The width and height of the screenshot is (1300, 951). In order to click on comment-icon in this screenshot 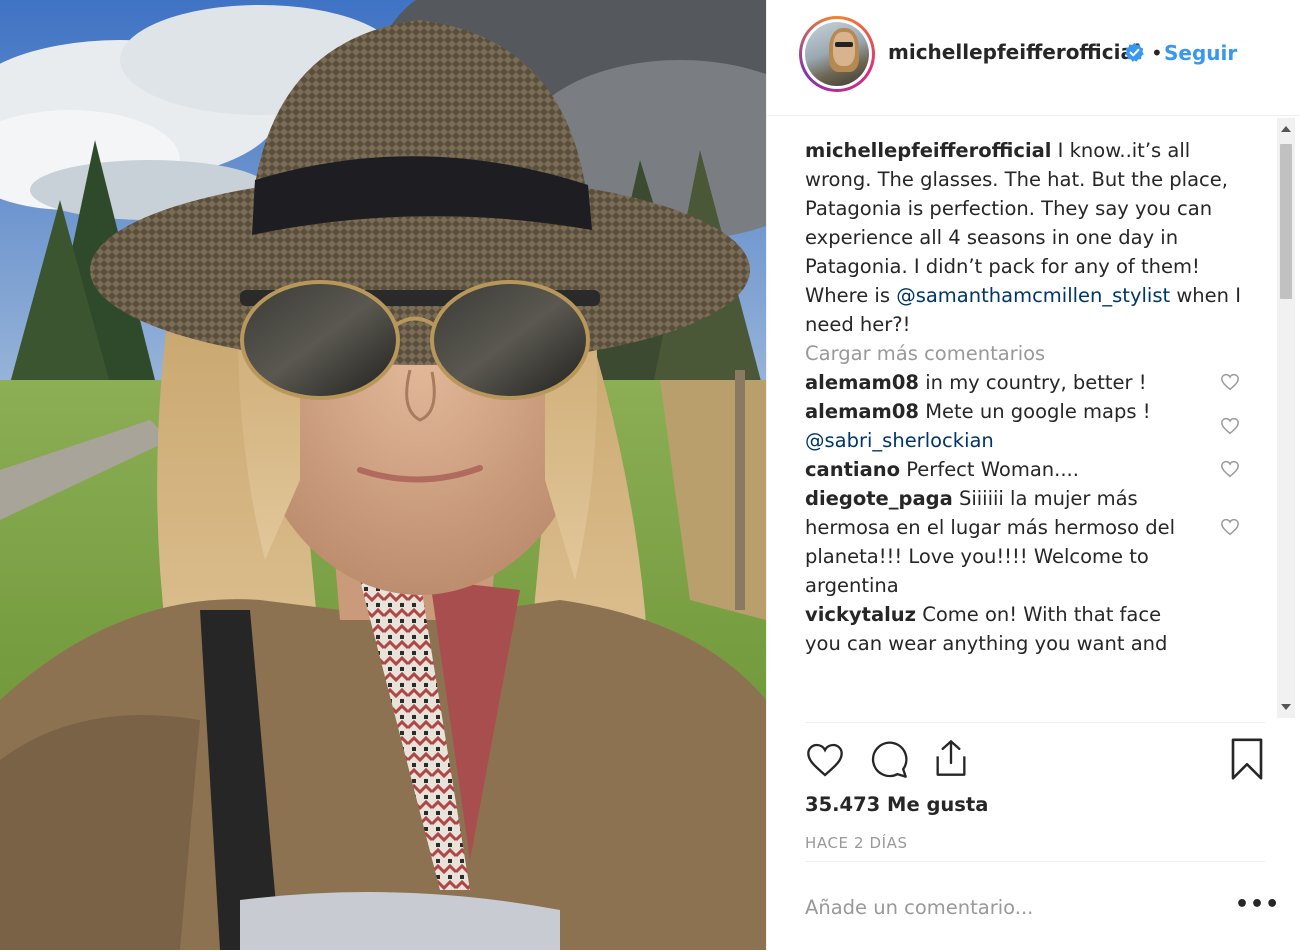, I will do `click(889, 760)`.